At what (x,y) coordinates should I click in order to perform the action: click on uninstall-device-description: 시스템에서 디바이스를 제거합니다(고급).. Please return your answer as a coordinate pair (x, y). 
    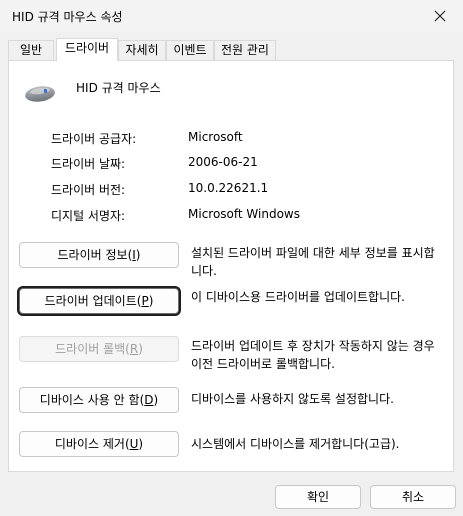
    Looking at the image, I should click on (295, 444).